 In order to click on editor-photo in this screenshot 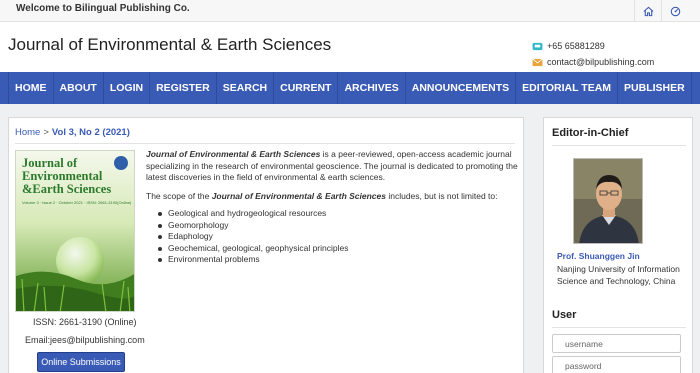, I will do `click(608, 201)`.